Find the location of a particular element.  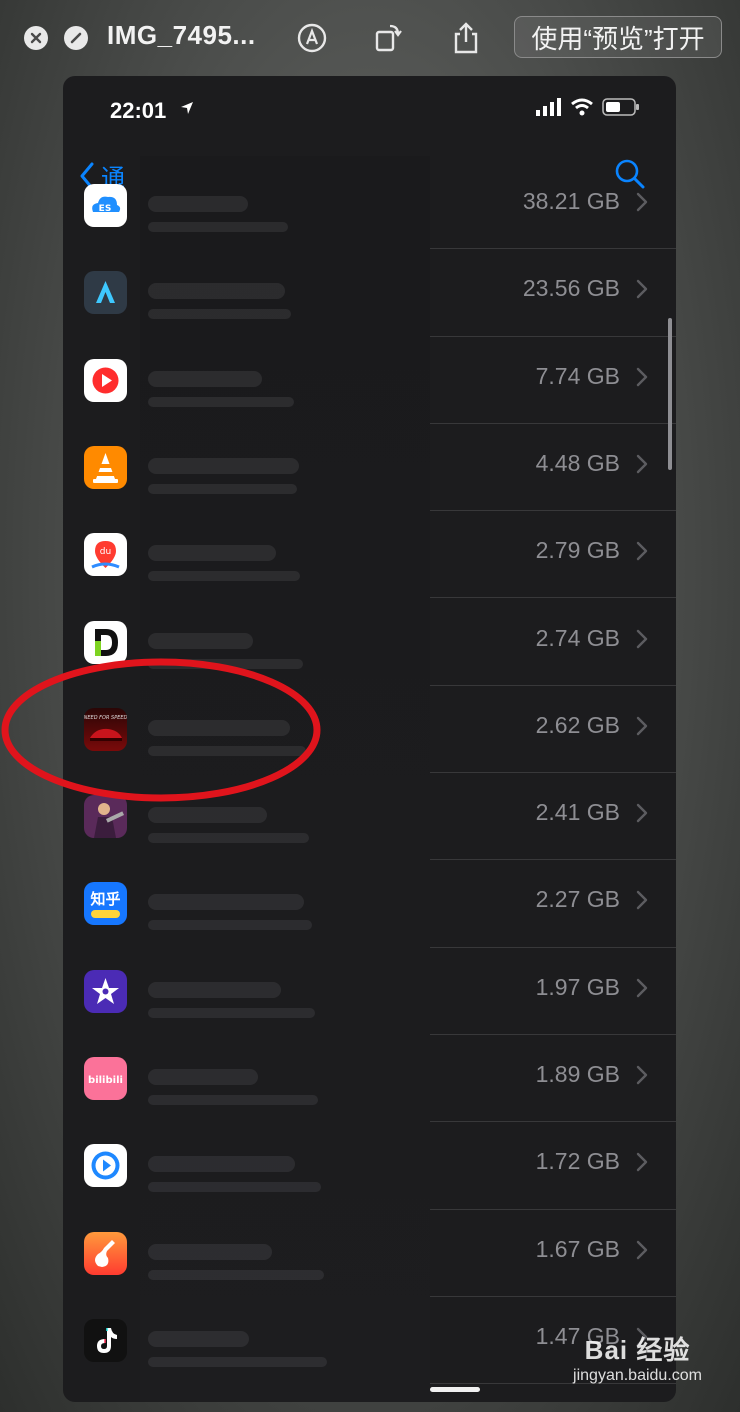

svg-text: bilibili is located at coordinates (105, 1080).